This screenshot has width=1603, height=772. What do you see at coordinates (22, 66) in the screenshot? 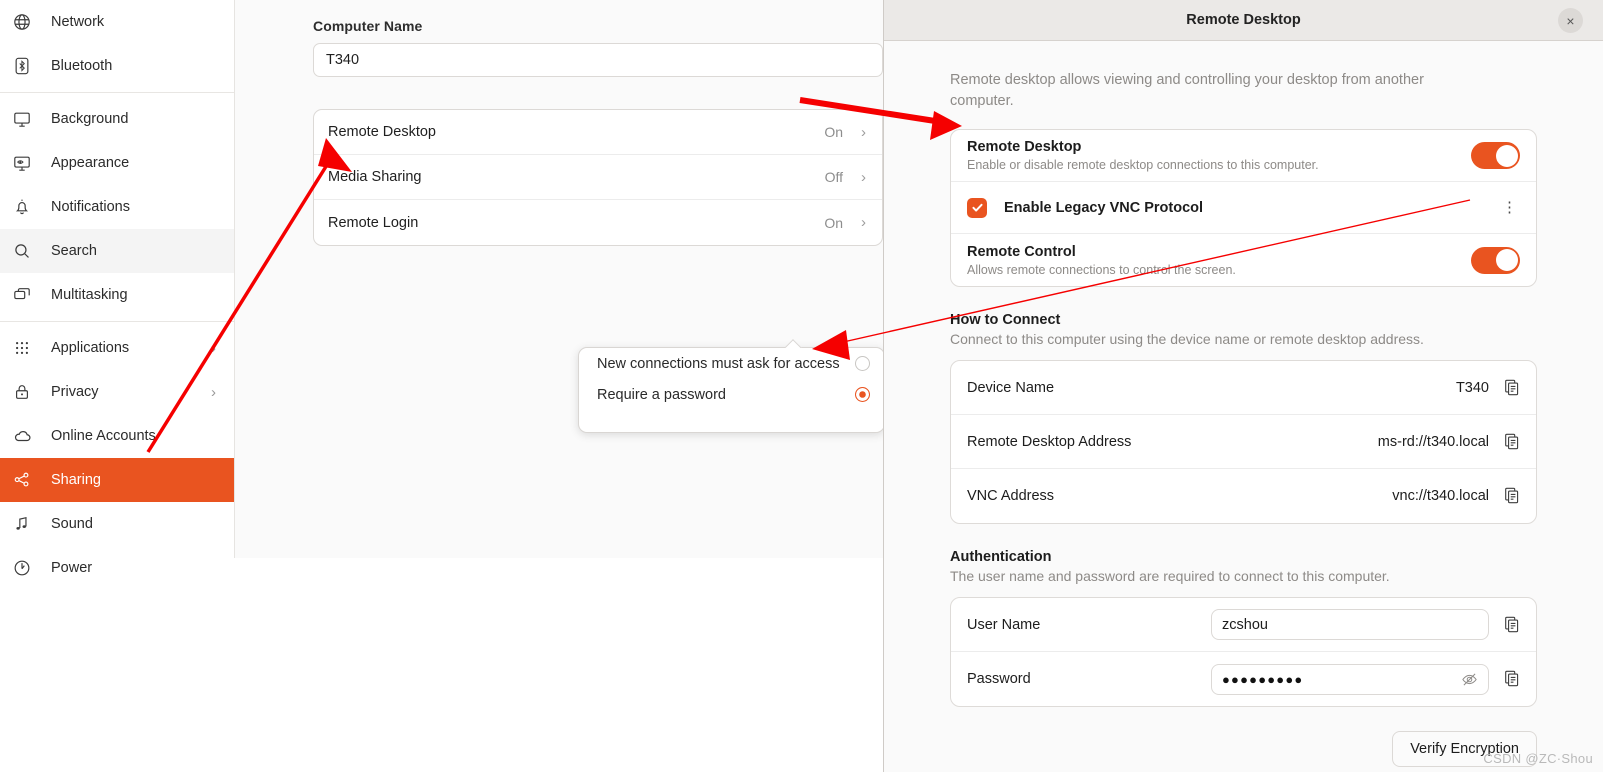
I see `bluetooth-icon` at bounding box center [22, 66].